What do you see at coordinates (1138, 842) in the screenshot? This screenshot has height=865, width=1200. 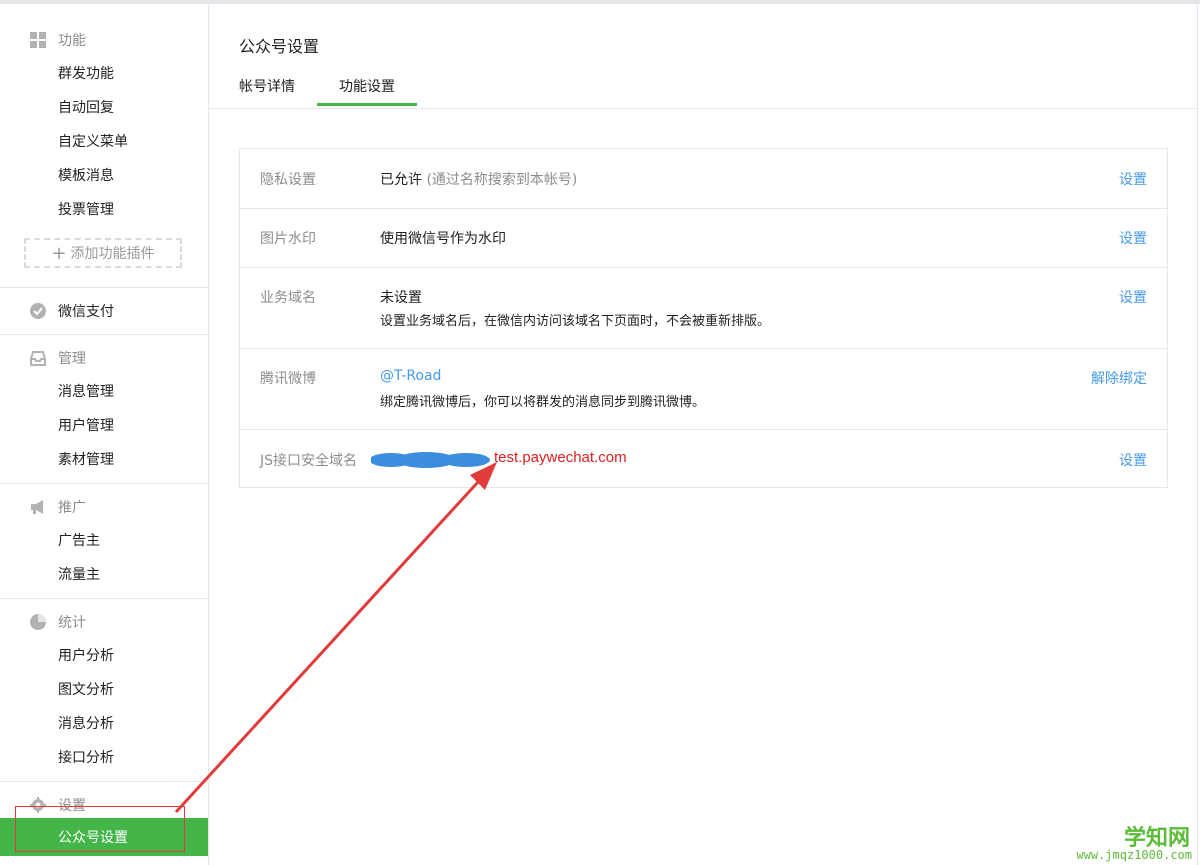 I see `site-watermark: 学知网 www.jmqz1000.com` at bounding box center [1138, 842].